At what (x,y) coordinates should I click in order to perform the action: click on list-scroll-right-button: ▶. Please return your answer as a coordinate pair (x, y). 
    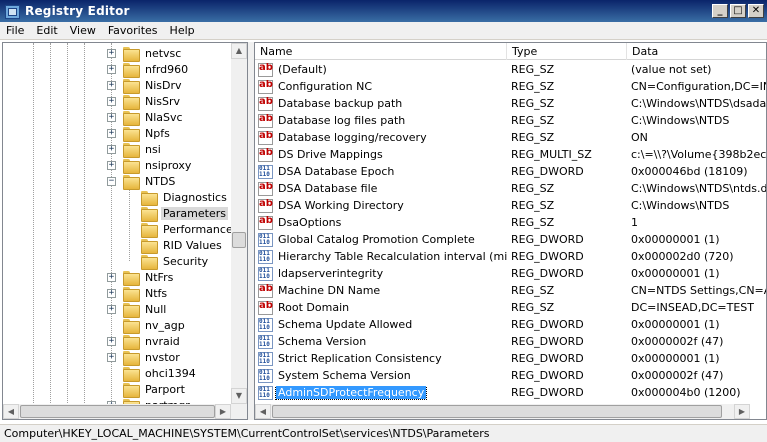
    Looking at the image, I should click on (742, 411).